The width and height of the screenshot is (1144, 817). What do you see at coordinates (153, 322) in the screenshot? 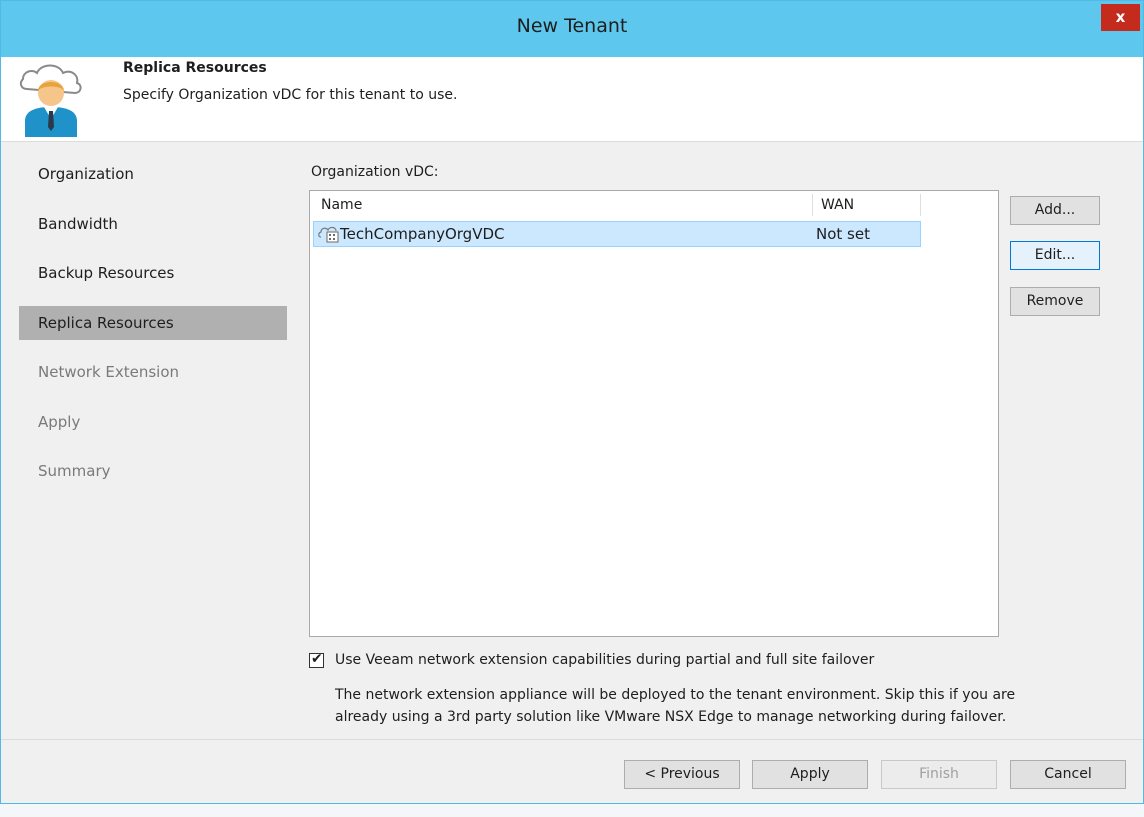
I see `step-replica-resources: Replica Resources` at bounding box center [153, 322].